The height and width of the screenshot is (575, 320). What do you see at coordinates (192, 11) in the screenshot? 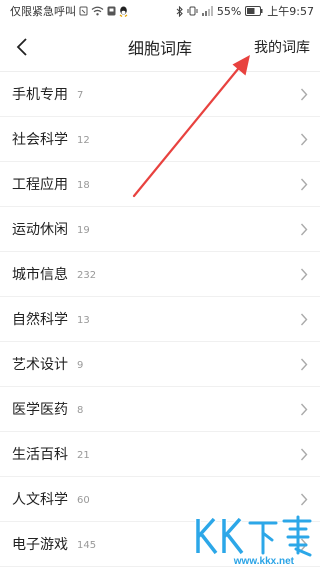
I see `vibrate-icon` at bounding box center [192, 11].